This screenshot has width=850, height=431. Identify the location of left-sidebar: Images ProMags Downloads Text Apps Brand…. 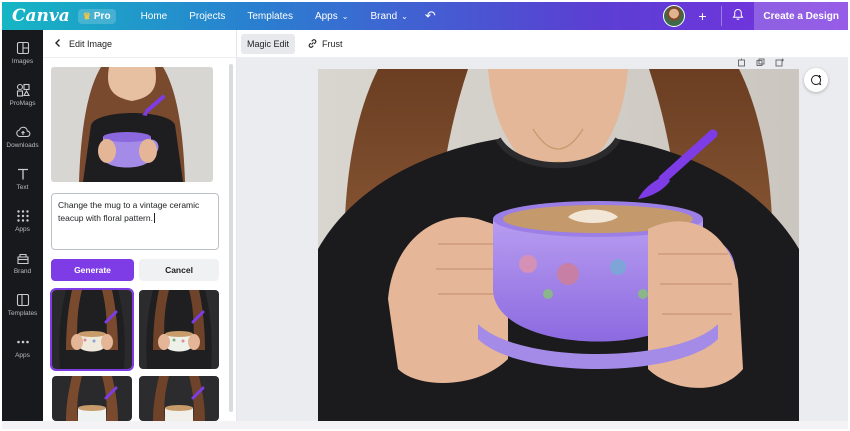
(22, 225).